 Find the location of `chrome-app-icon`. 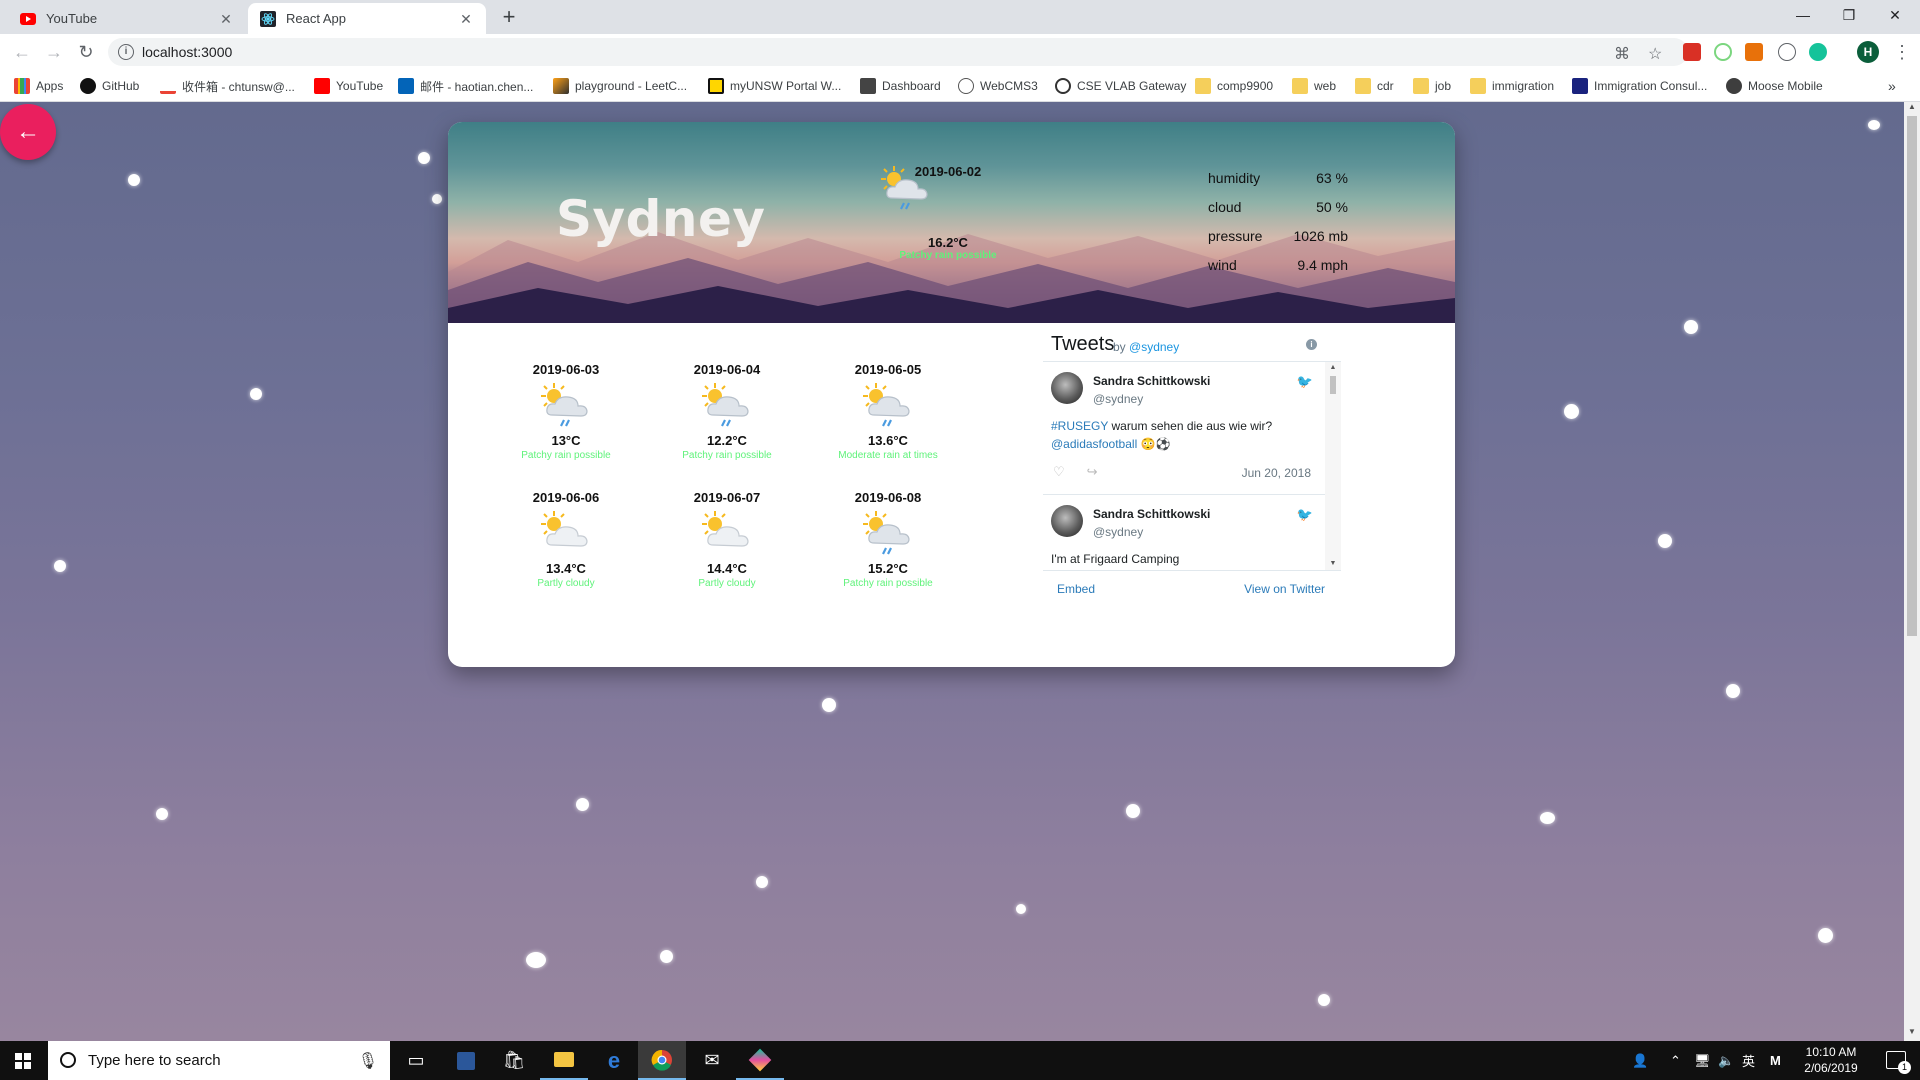

chrome-app-icon is located at coordinates (662, 1060).